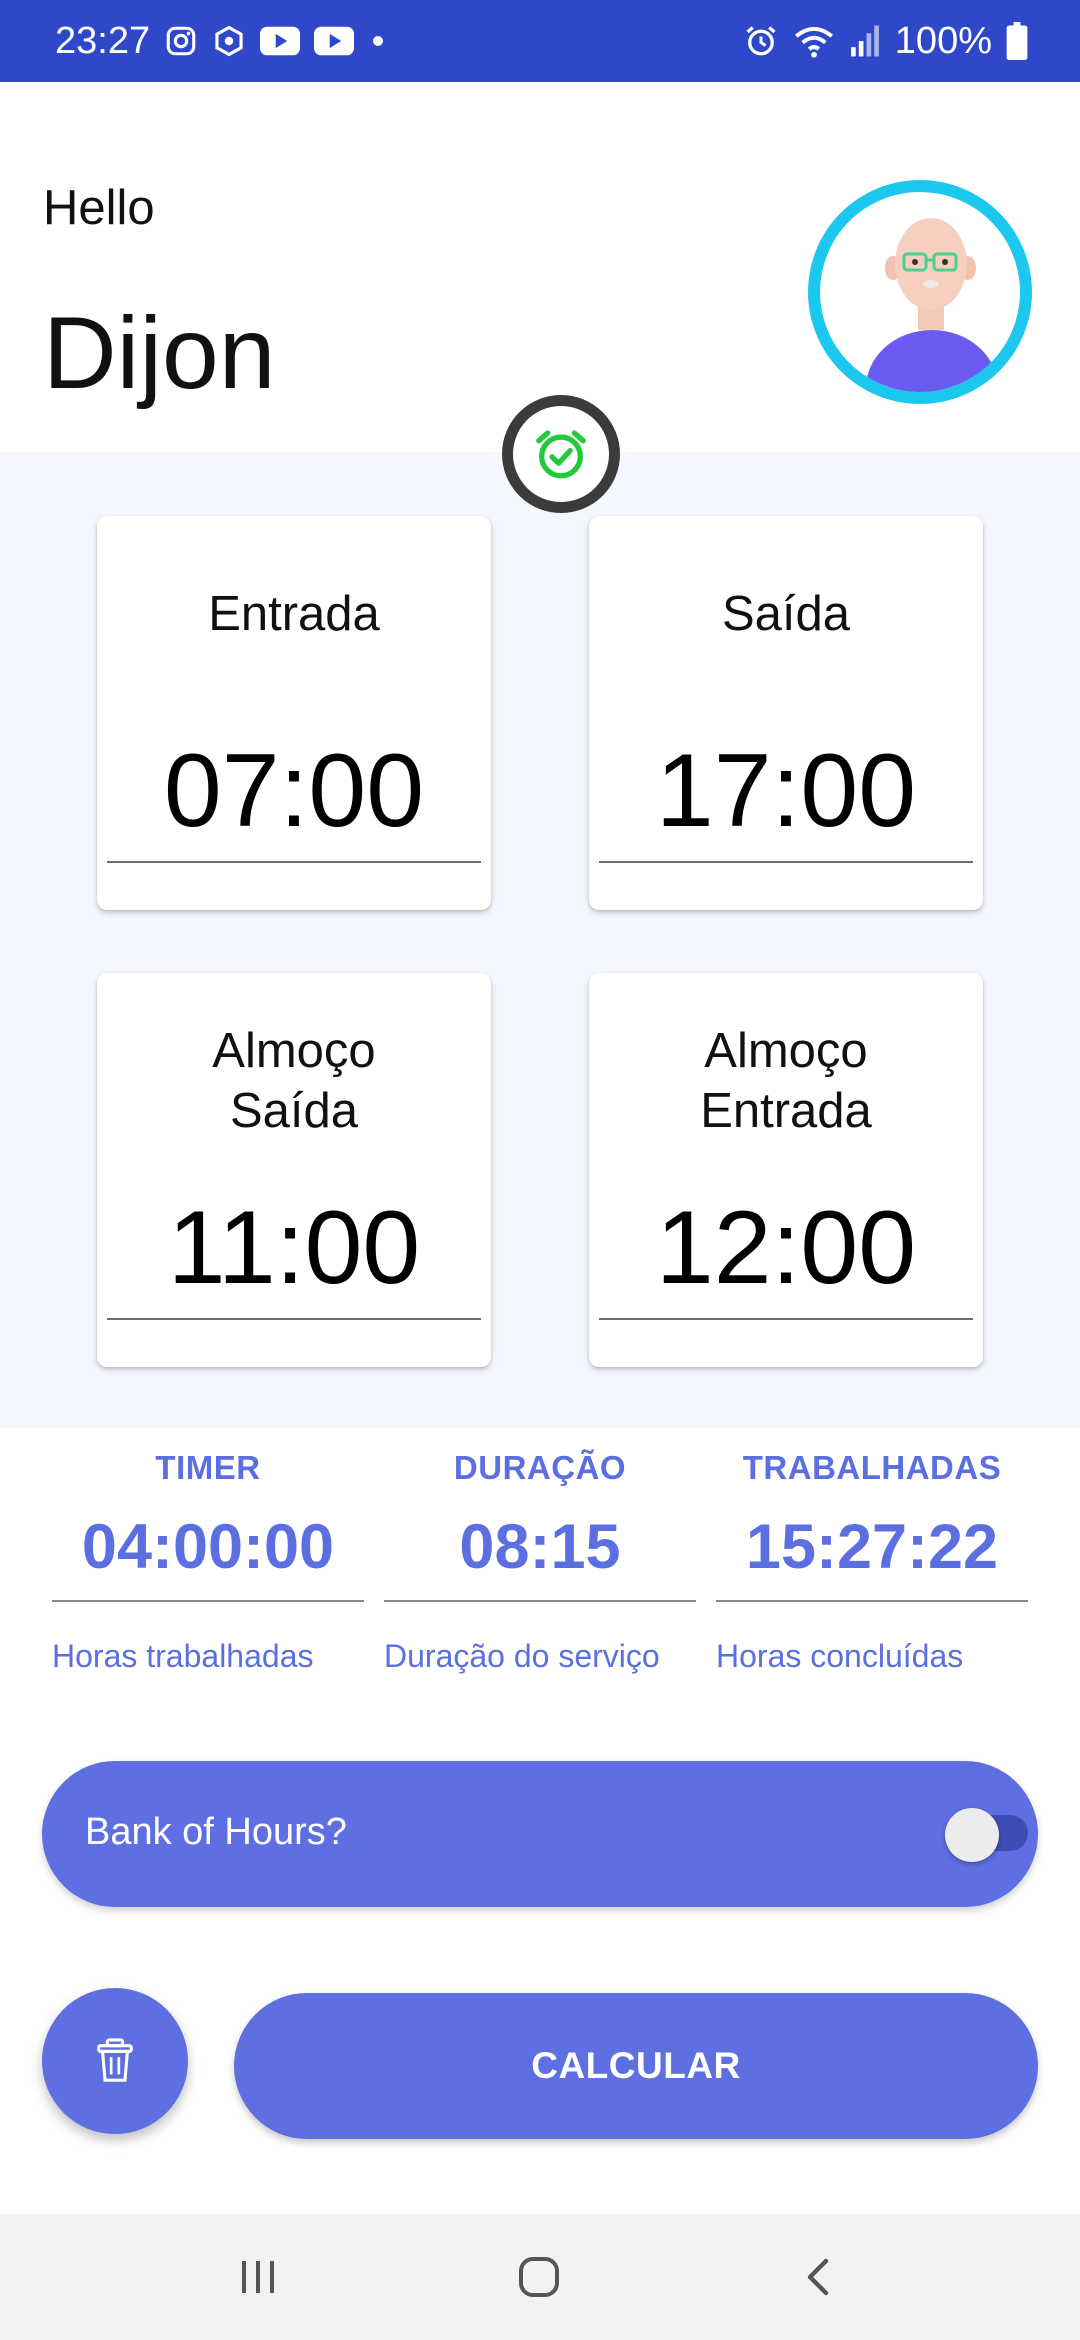 Image resolution: width=1080 pixels, height=2340 pixels. I want to click on bank-of-hours-label: Bank of Hours?, so click(216, 1832).